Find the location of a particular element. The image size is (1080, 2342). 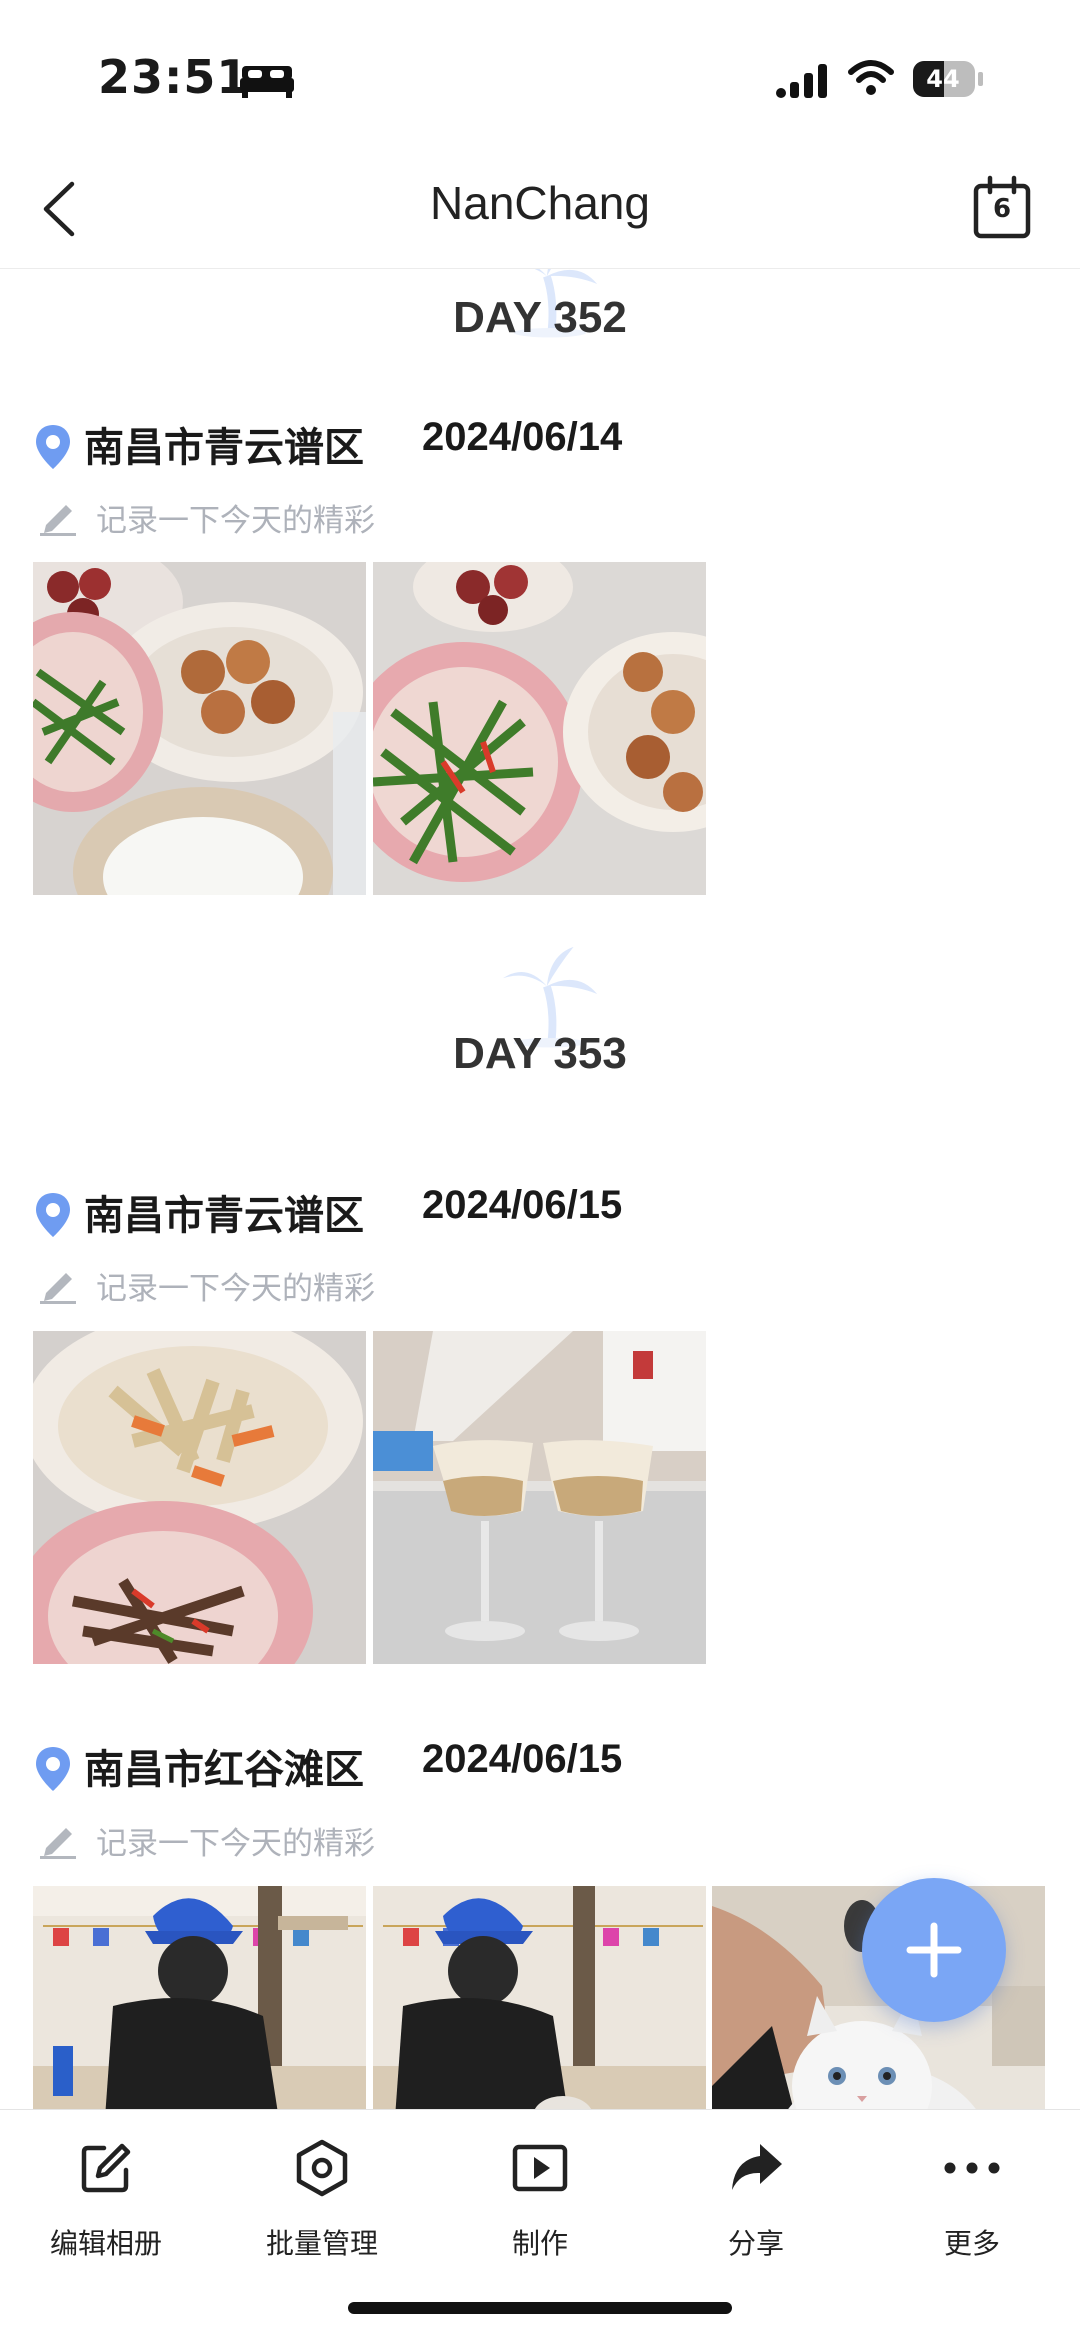

add-button is located at coordinates (934, 1950).